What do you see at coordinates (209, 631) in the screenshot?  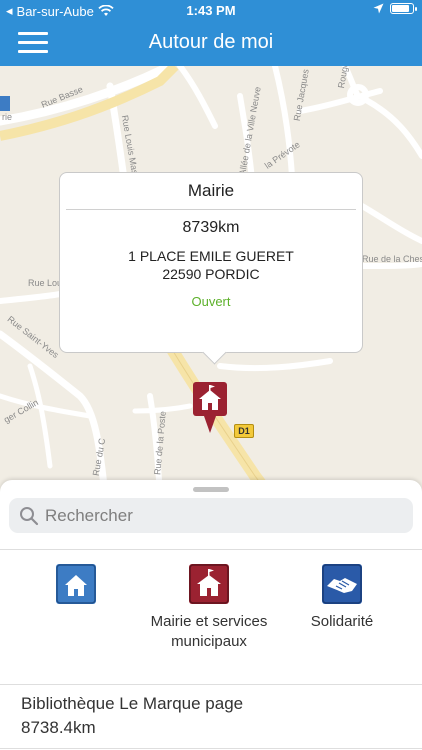 I see `category-label: Mairie et services municipaux` at bounding box center [209, 631].